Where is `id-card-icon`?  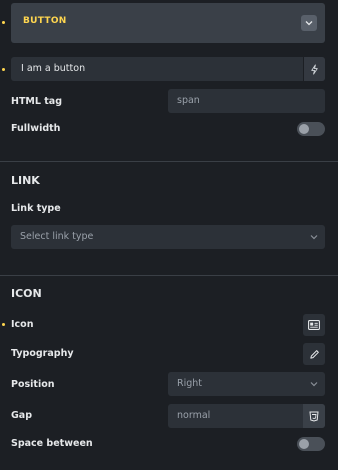 id-card-icon is located at coordinates (314, 325).